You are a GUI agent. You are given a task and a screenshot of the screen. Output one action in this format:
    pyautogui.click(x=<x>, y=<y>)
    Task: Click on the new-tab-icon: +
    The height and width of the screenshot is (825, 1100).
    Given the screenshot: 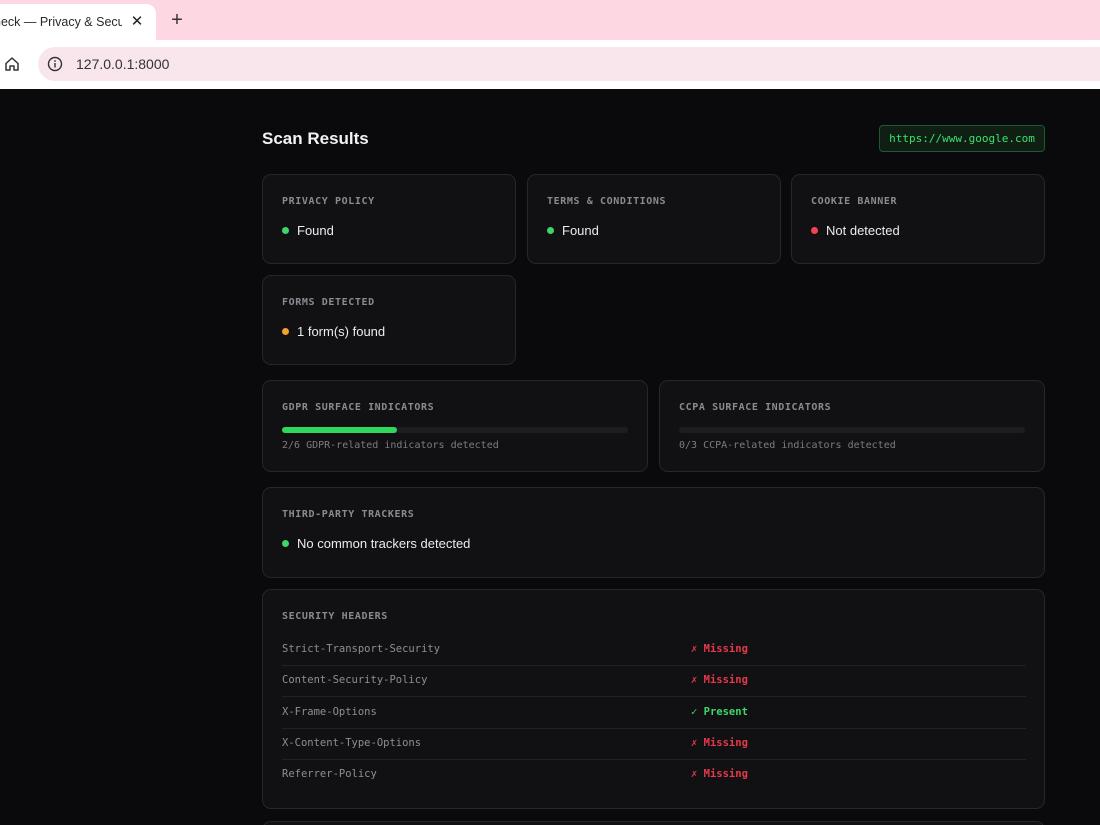 What is the action you would take?
    pyautogui.click(x=177, y=20)
    